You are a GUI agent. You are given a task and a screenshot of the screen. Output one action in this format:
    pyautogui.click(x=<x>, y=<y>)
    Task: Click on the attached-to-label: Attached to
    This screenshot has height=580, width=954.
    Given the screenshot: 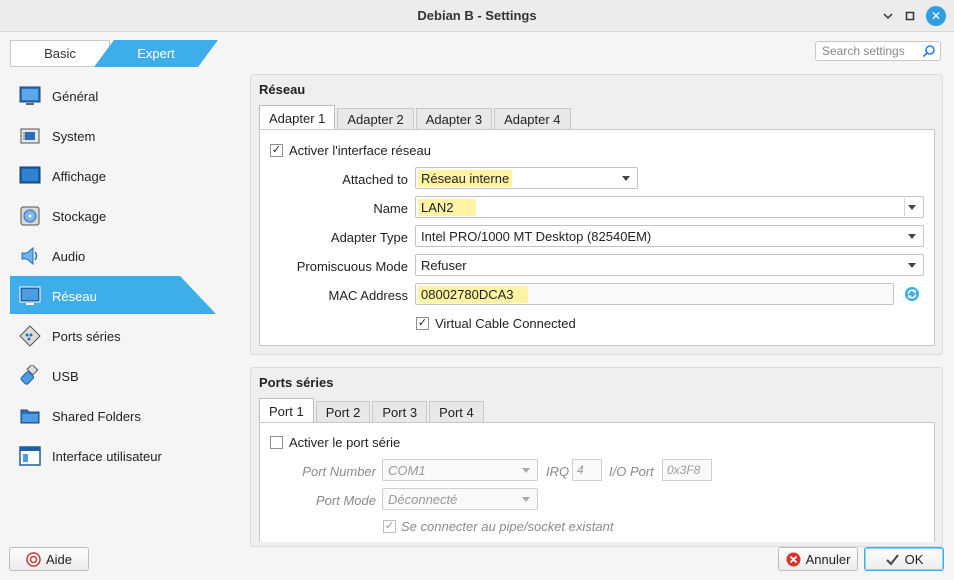 What is the action you would take?
    pyautogui.click(x=375, y=179)
    